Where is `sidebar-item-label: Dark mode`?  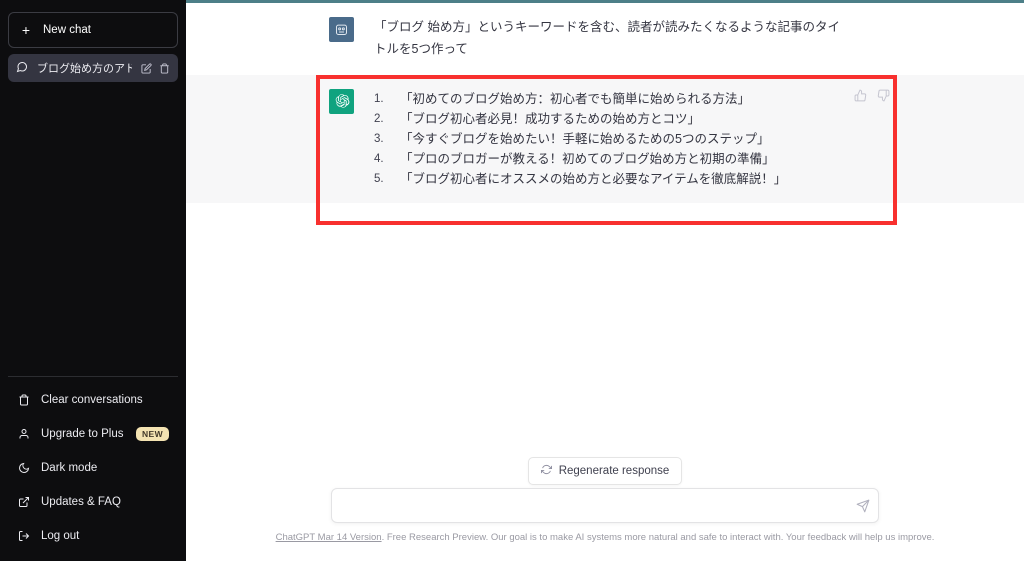
sidebar-item-label: Dark mode is located at coordinates (69, 468).